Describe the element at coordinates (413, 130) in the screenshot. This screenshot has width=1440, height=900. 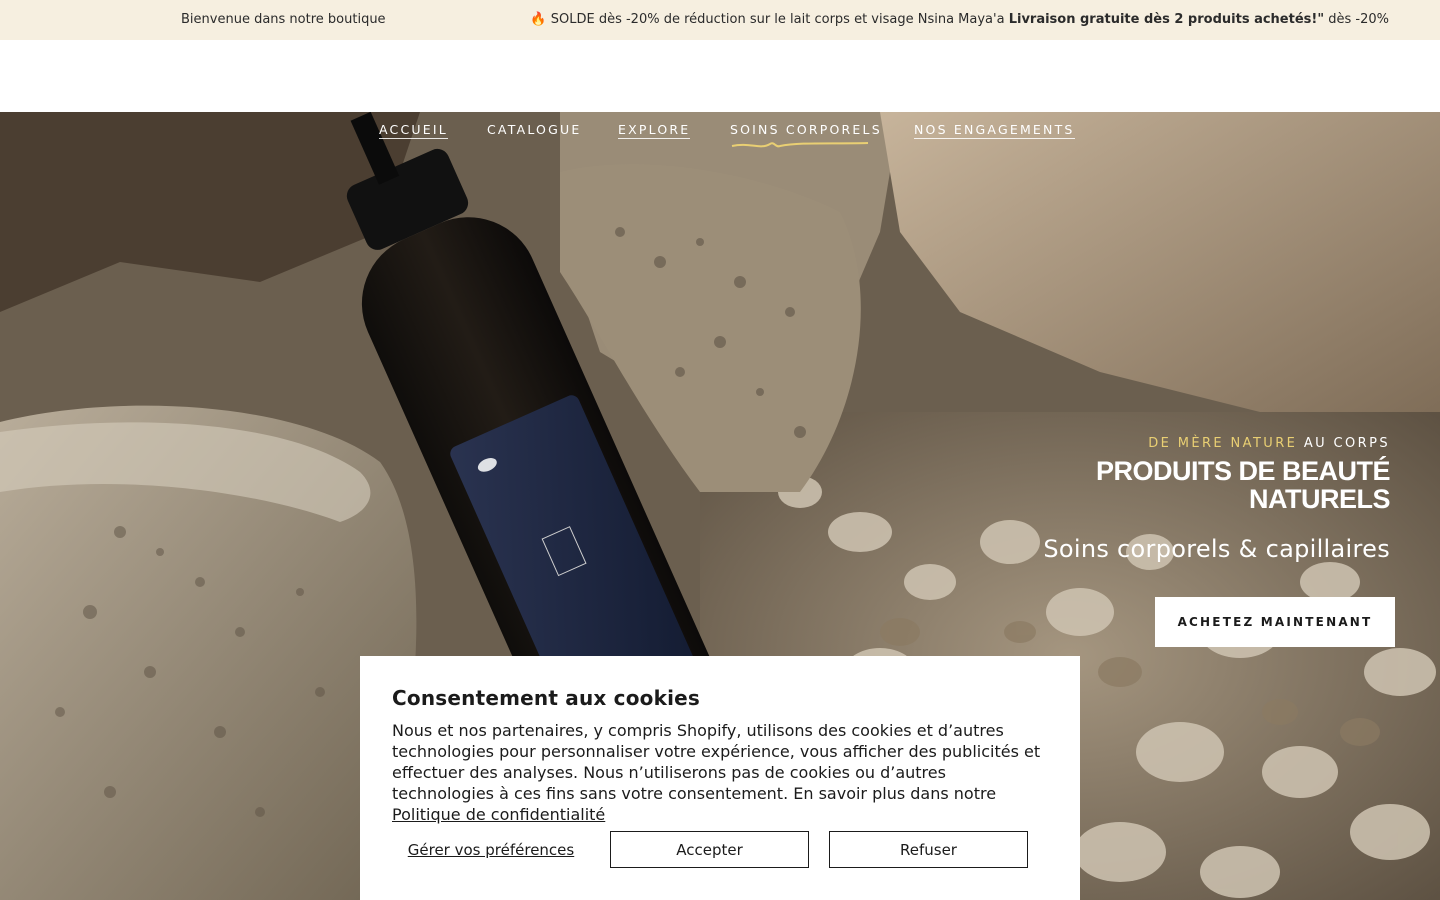
I see `nav-item-accueil: ACCUEIL` at that location.